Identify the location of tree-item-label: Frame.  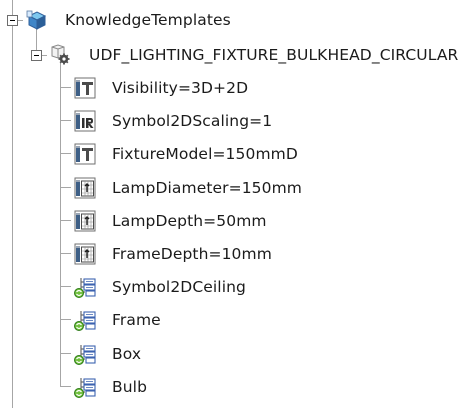
(136, 320).